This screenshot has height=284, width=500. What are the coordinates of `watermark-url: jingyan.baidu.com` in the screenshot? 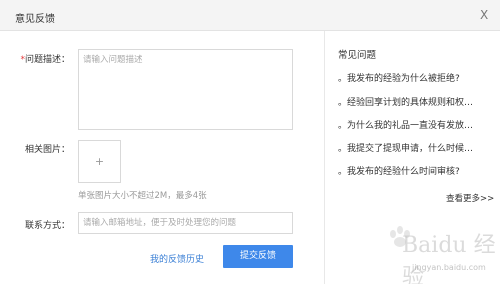 It's located at (449, 267).